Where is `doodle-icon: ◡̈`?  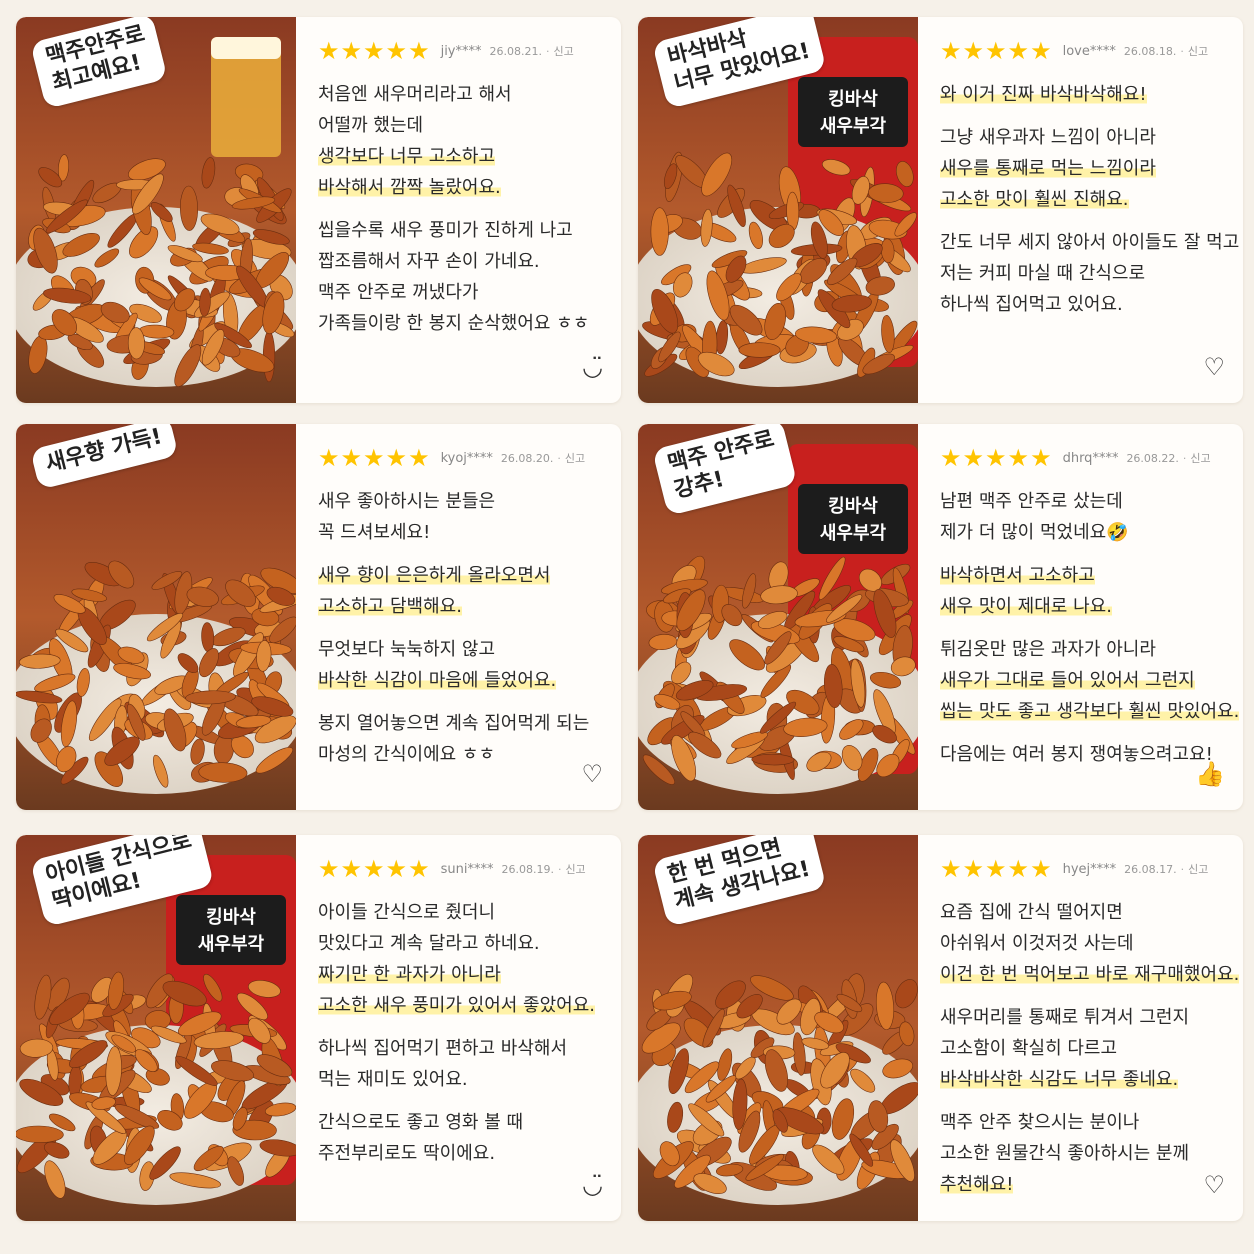 doodle-icon: ◡̈ is located at coordinates (592, 367).